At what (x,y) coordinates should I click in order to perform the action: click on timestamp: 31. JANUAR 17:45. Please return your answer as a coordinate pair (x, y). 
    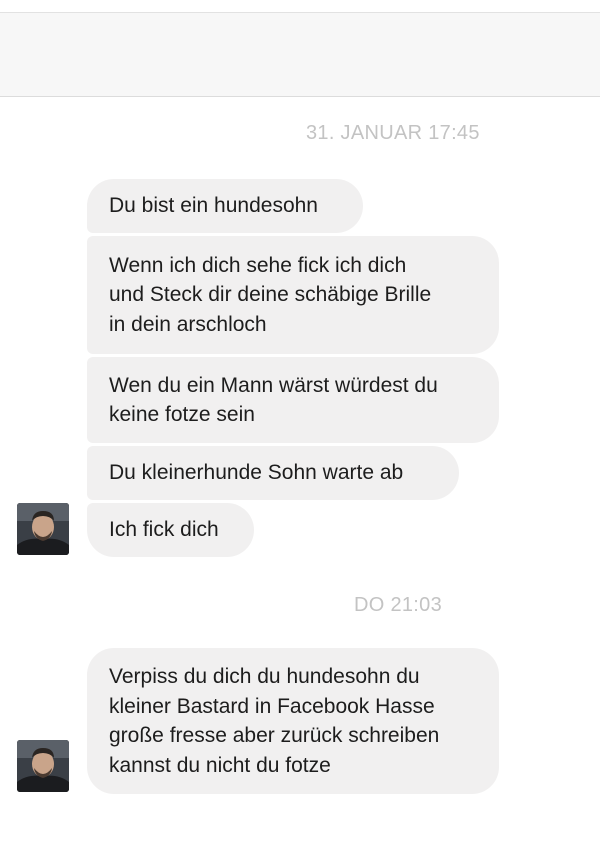
    Looking at the image, I should click on (393, 133).